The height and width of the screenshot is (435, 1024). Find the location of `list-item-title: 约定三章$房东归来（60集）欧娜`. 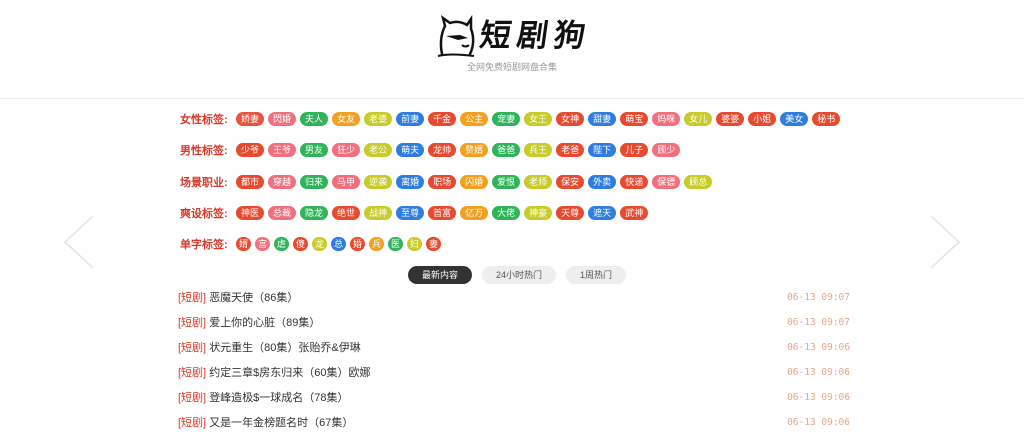

list-item-title: 约定三章$房东归来（60集）欧娜 is located at coordinates (289, 373).